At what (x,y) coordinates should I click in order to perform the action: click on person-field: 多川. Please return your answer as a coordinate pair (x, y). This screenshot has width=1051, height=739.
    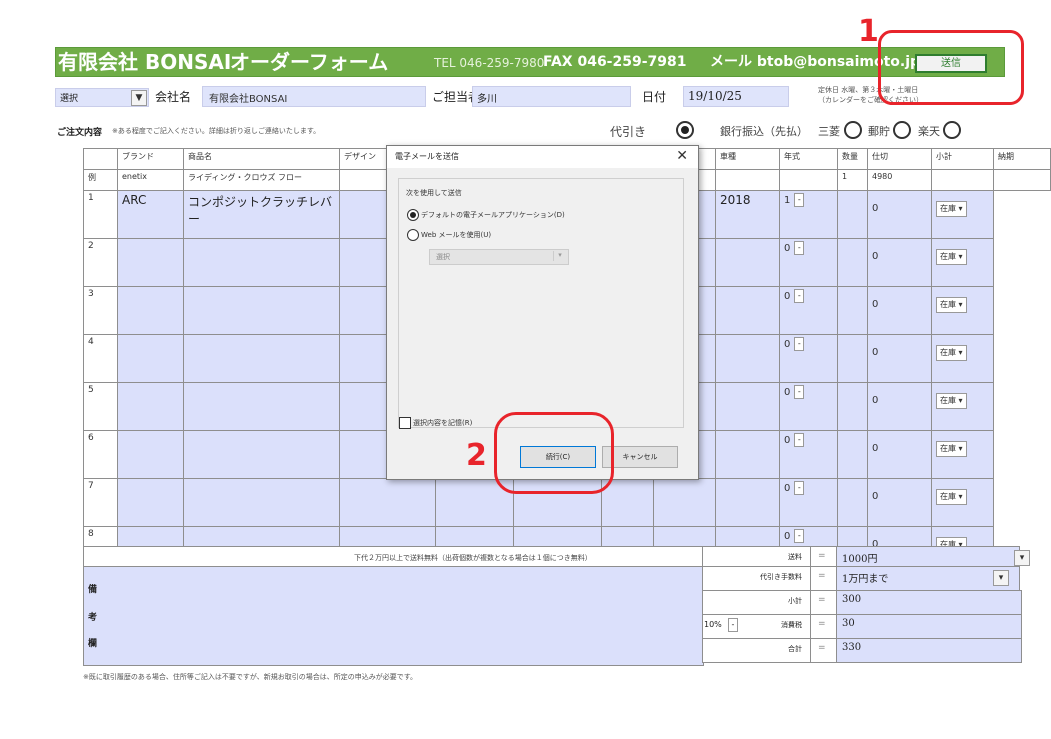
    Looking at the image, I should click on (551, 96).